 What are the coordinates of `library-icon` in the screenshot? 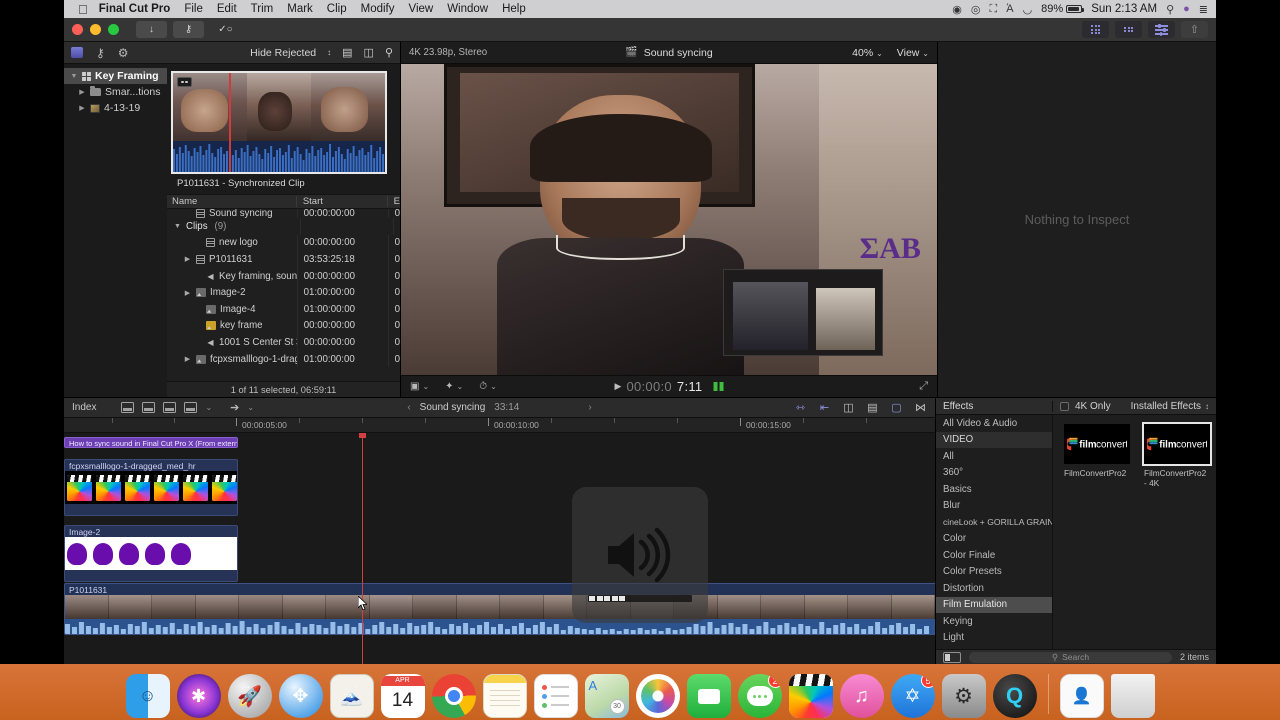 It's located at (77, 52).